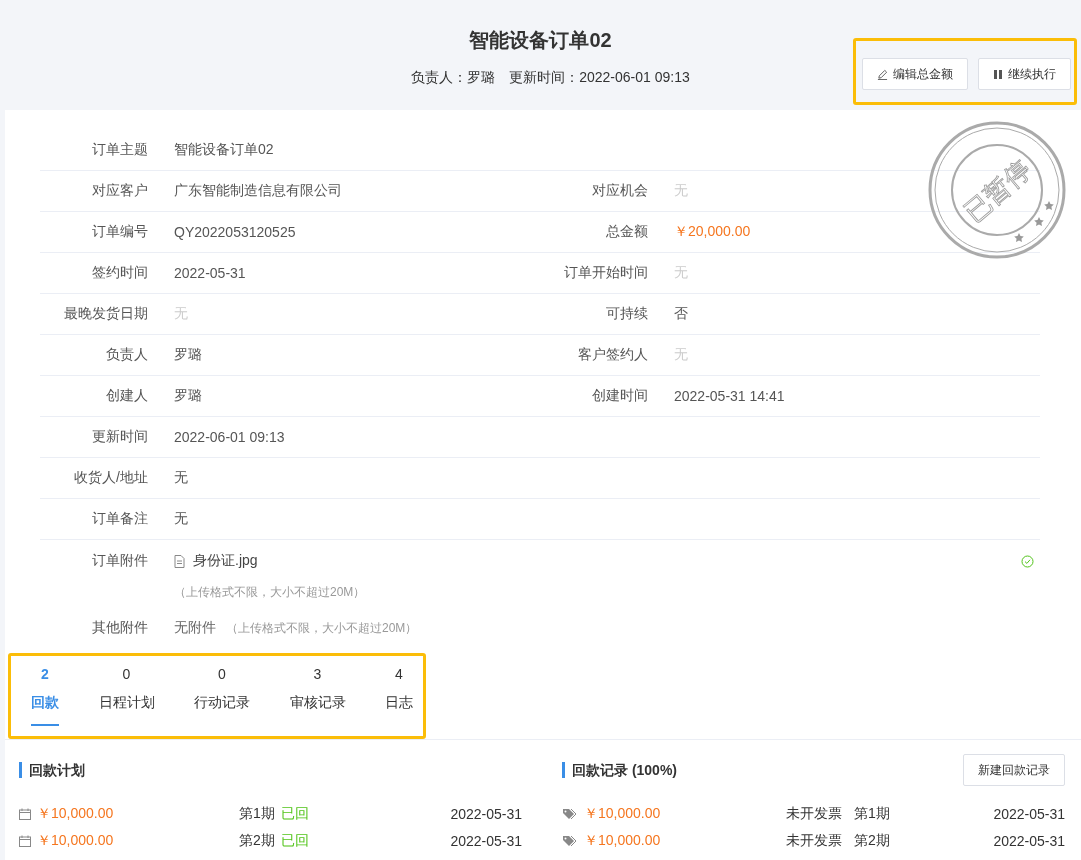 This screenshot has width=1081, height=860. What do you see at coordinates (729, 396) in the screenshot?
I see `field-value: 2022-05-31 14:41` at bounding box center [729, 396].